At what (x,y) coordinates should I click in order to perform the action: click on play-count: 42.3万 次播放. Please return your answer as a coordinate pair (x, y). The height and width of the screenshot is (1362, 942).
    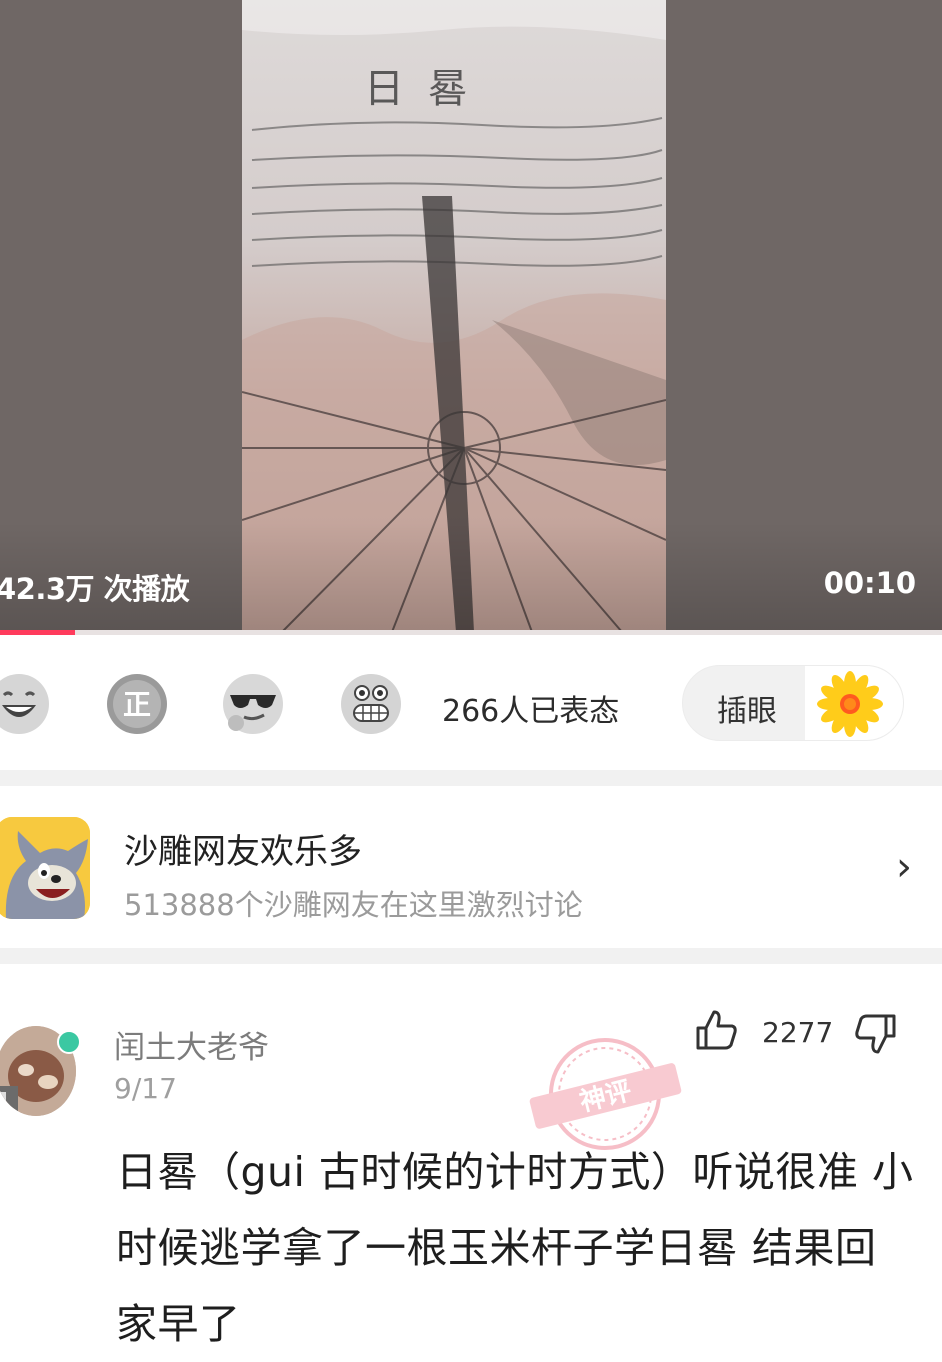
    Looking at the image, I should click on (95, 589).